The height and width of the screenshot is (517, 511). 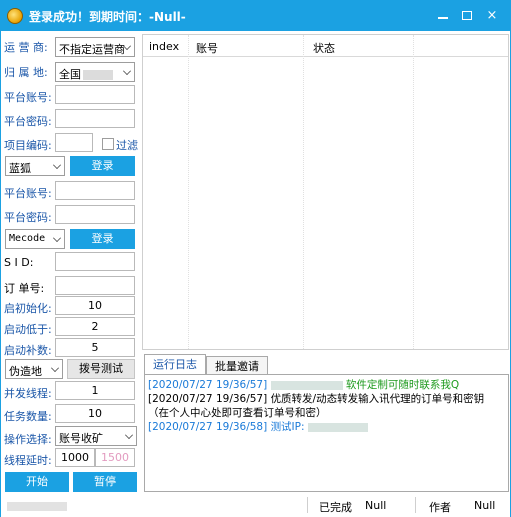 I want to click on init-label: 启初始化:, so click(x=28, y=308).